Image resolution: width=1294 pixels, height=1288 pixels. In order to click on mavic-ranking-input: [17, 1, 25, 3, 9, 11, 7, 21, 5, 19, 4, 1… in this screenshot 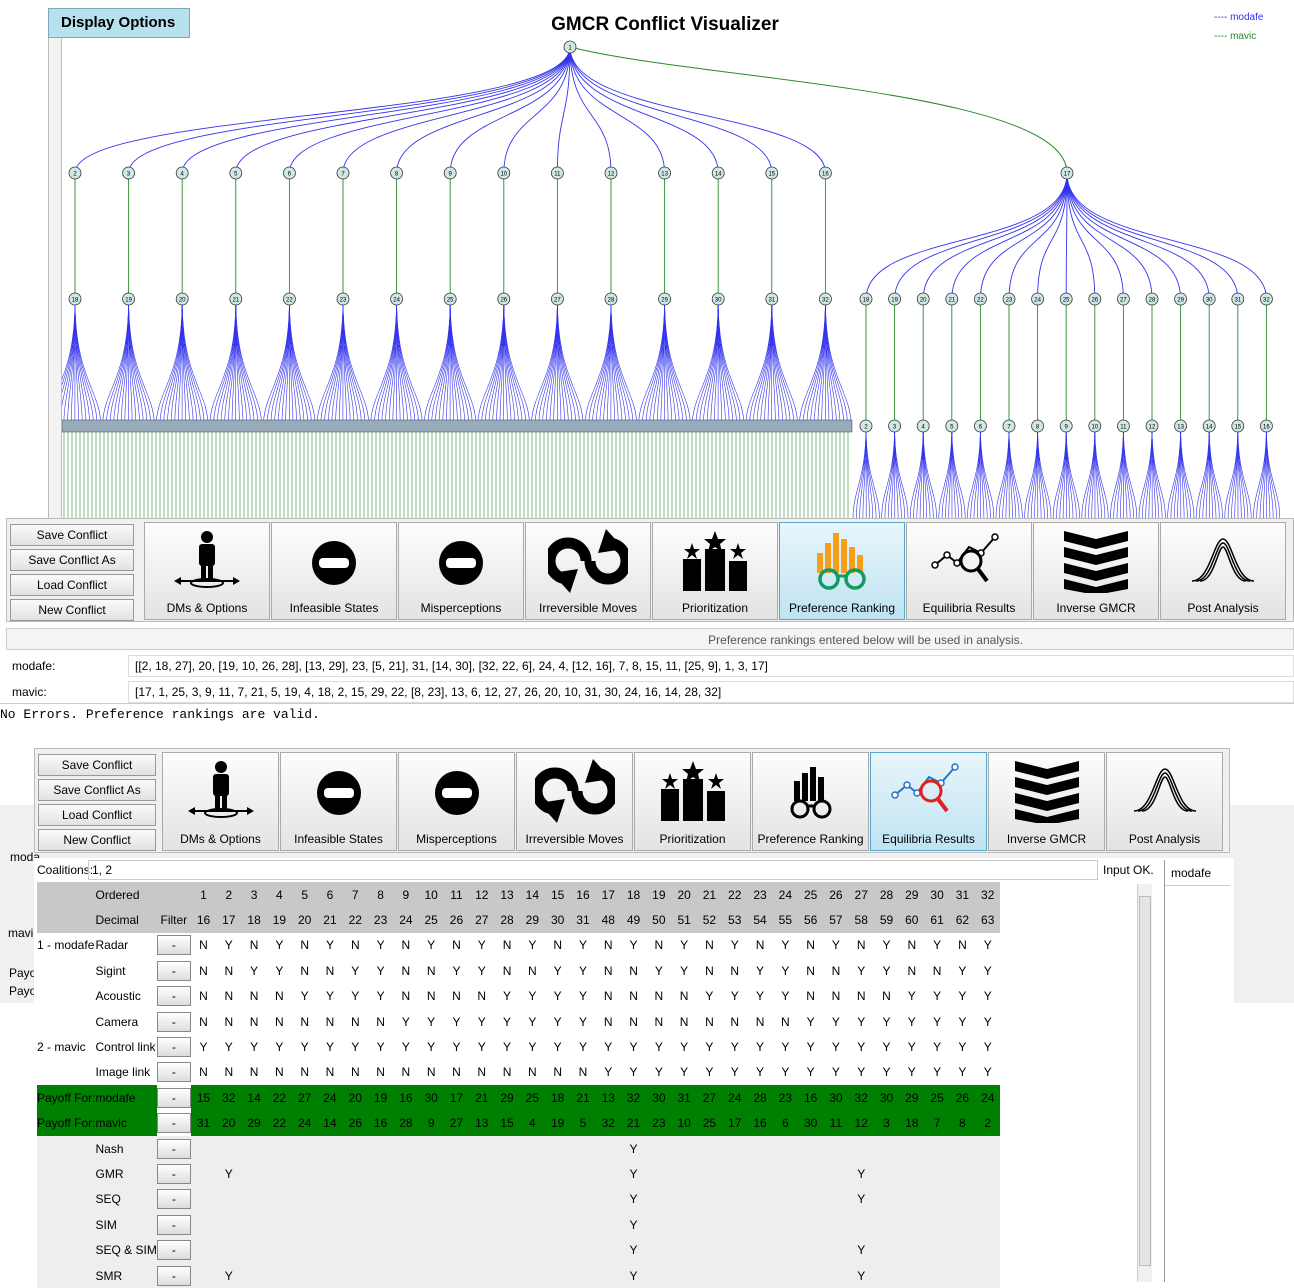, I will do `click(711, 692)`.